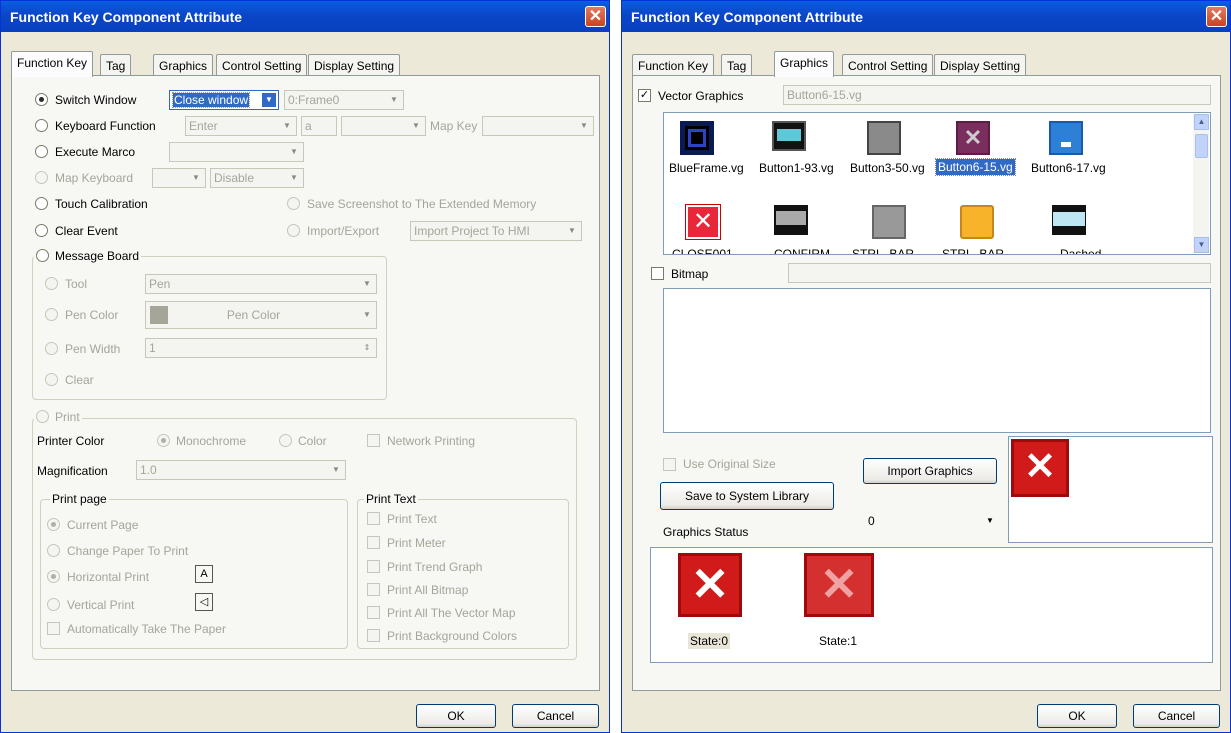  What do you see at coordinates (496, 231) in the screenshot?
I see `import-export-select: Import Project To HMI ▼` at bounding box center [496, 231].